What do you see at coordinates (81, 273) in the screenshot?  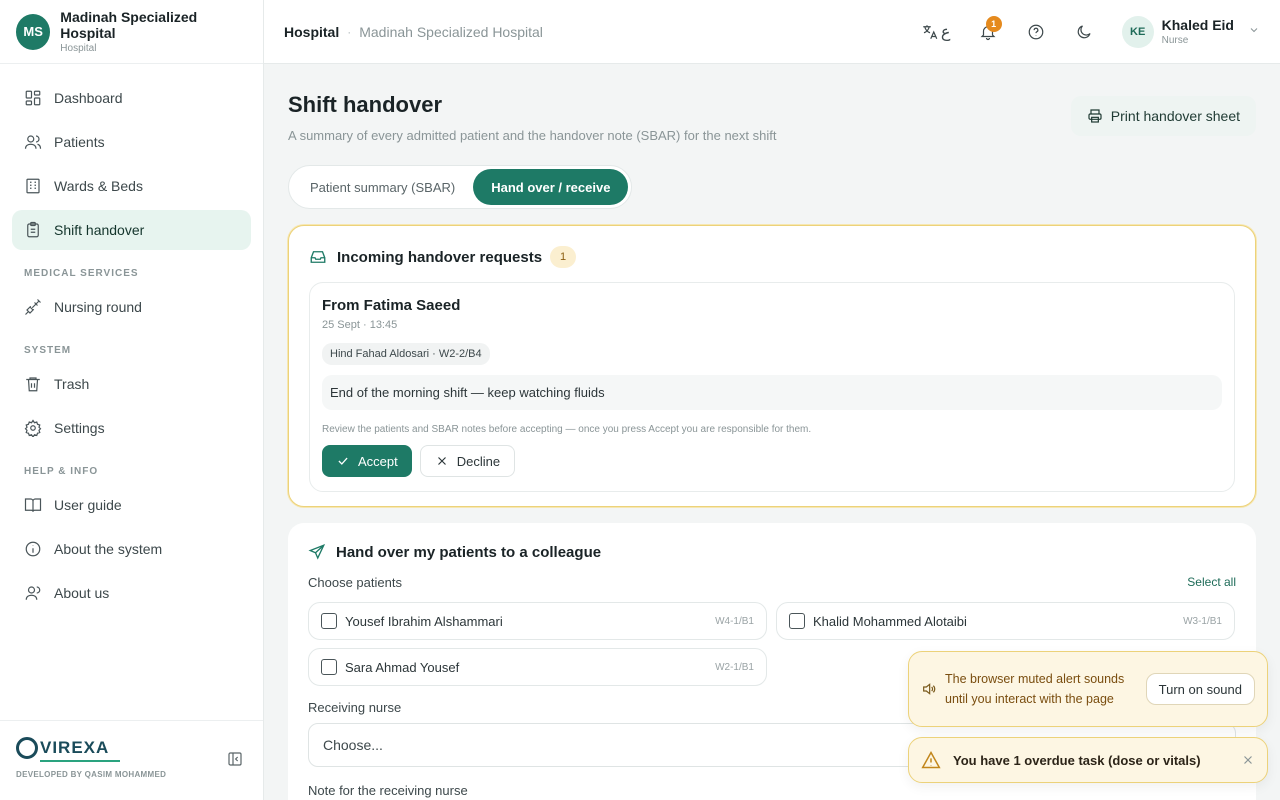 I see `nav-section-medical: MEDICAL SERVICES` at bounding box center [81, 273].